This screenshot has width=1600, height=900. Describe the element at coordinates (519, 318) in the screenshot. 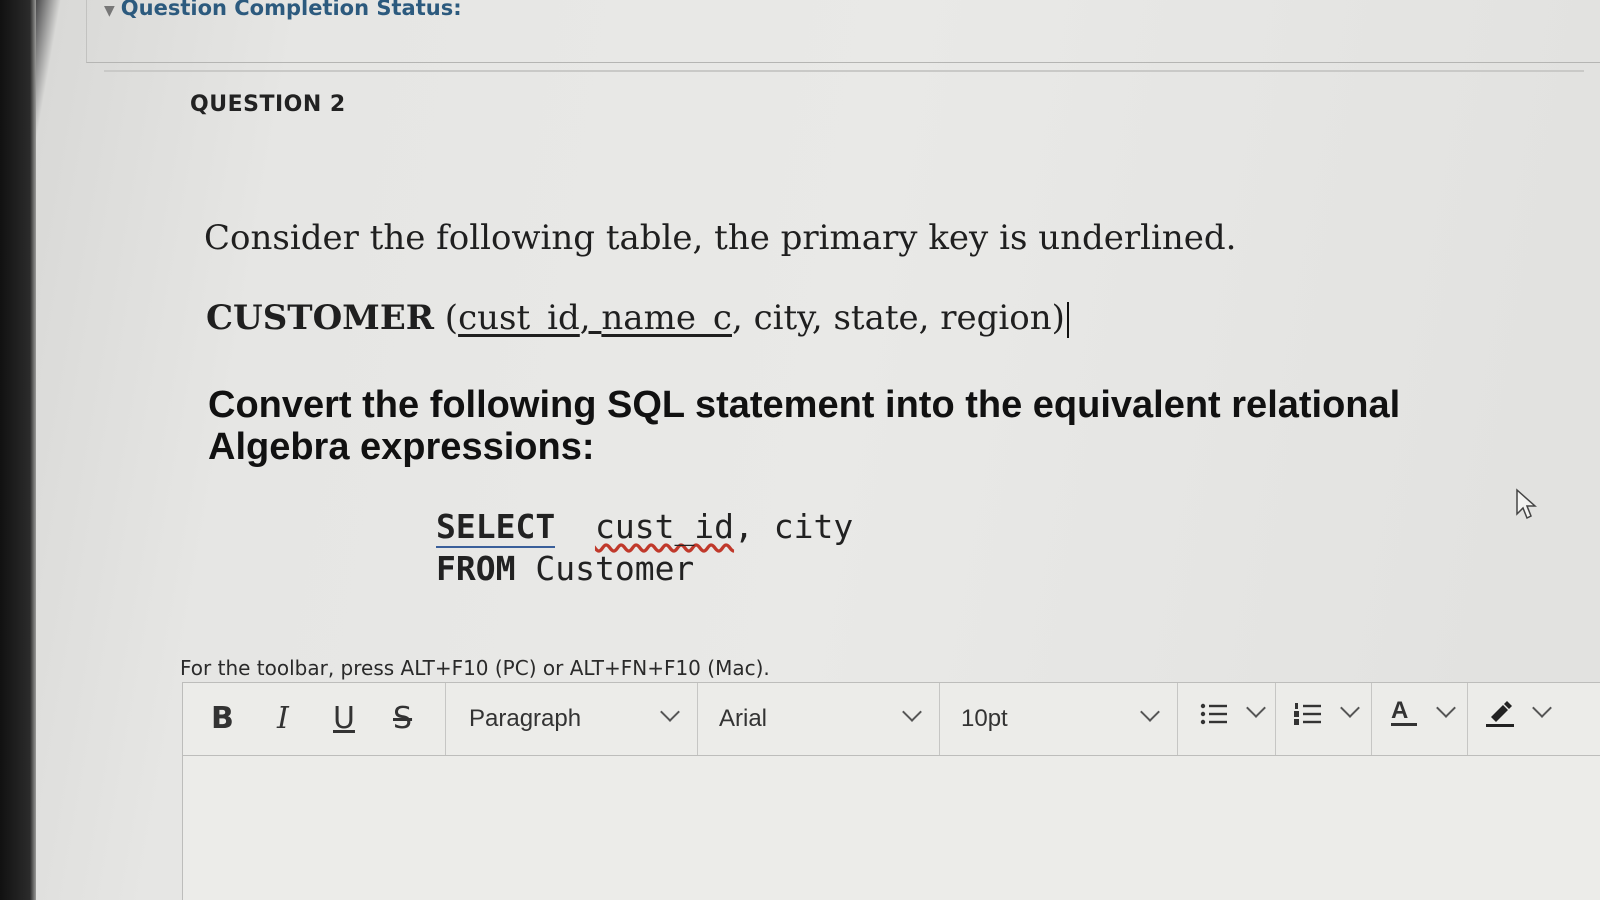

I see `schema-pk-cust-id: cust_id` at that location.